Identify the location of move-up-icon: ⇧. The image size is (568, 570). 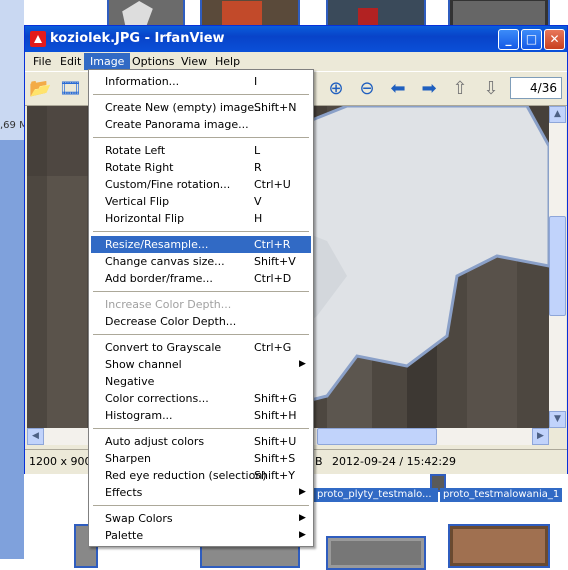
(460, 89).